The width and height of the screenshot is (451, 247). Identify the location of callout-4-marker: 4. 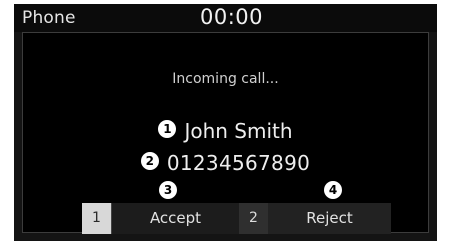
(333, 190).